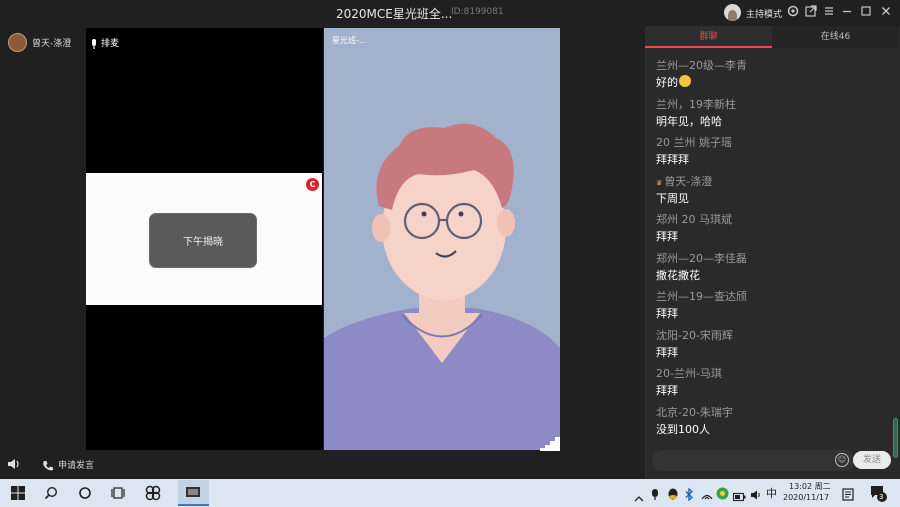 The height and width of the screenshot is (507, 900). What do you see at coordinates (810, 486) in the screenshot?
I see `clock-time: 13:02 周二` at bounding box center [810, 486].